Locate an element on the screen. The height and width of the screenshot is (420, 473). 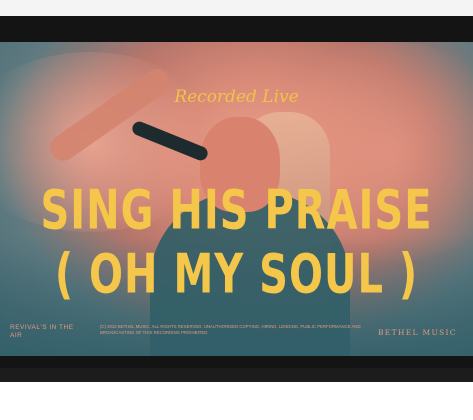
album-name: REVIVAL'S IN THE AIR is located at coordinates (42, 331).